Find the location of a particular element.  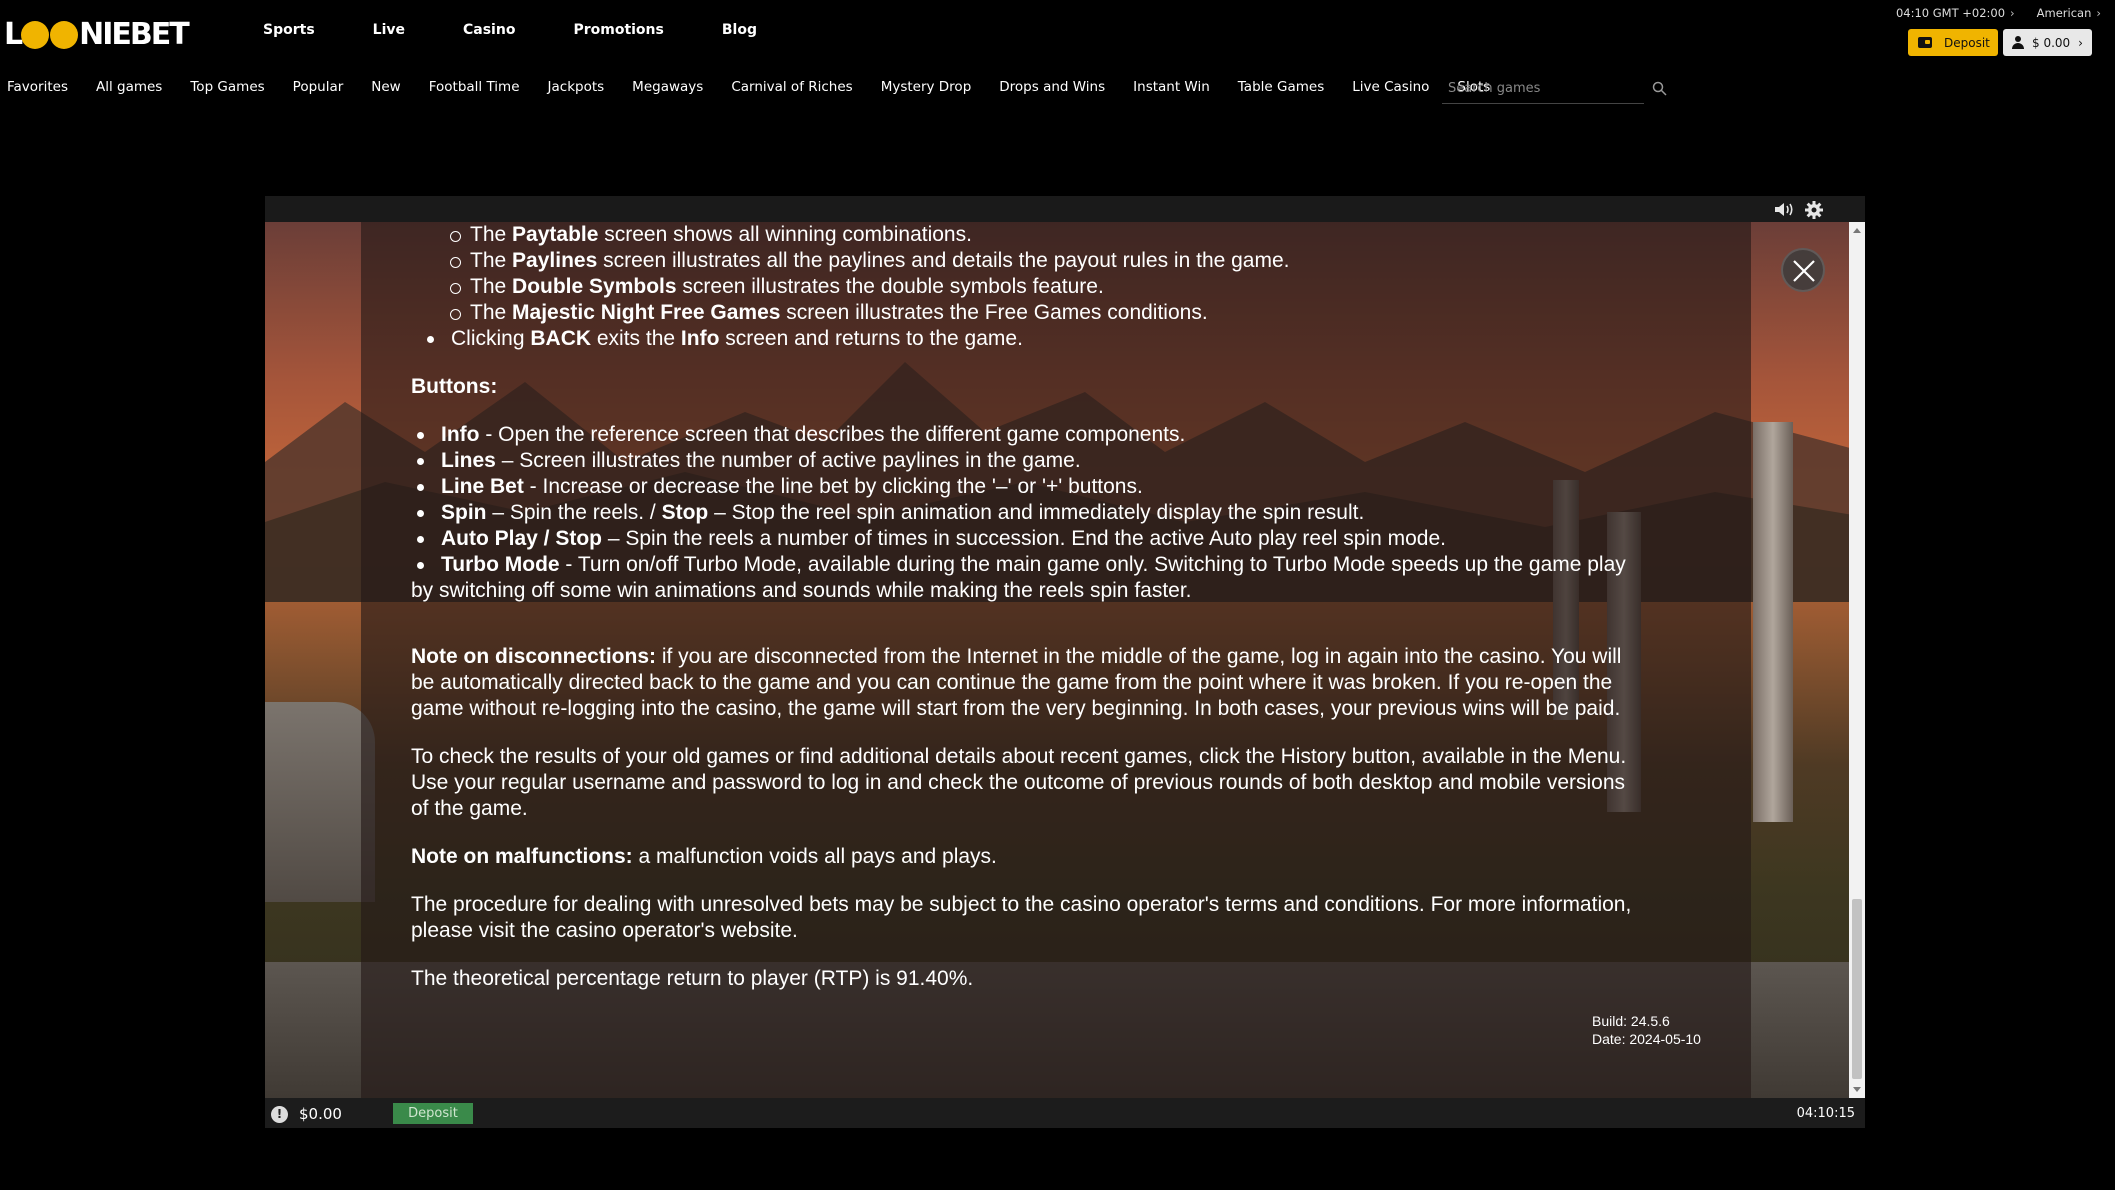

nav-blog: Blog is located at coordinates (739, 30).